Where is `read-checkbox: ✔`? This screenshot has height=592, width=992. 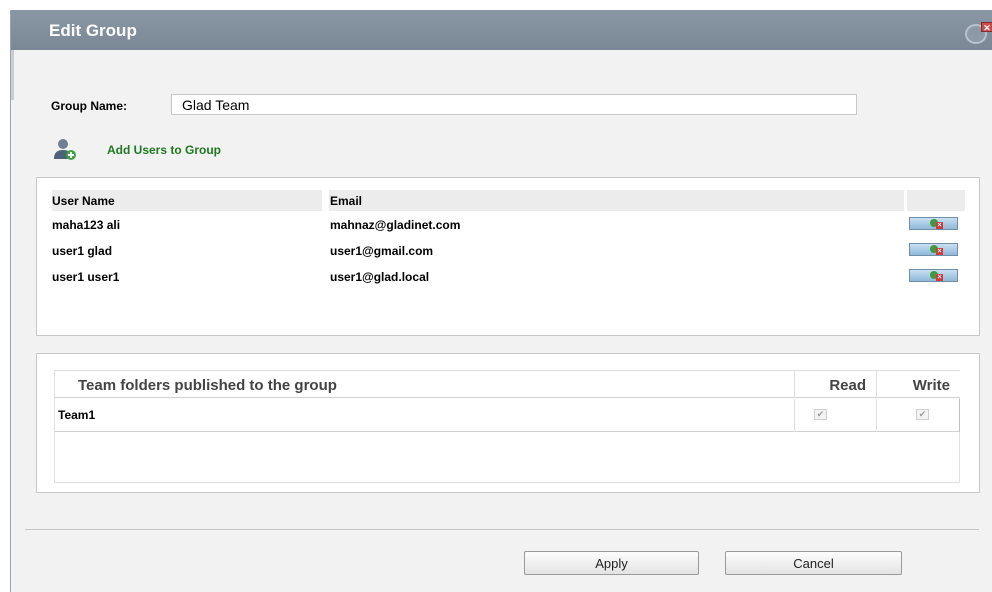
read-checkbox: ✔ is located at coordinates (820, 414).